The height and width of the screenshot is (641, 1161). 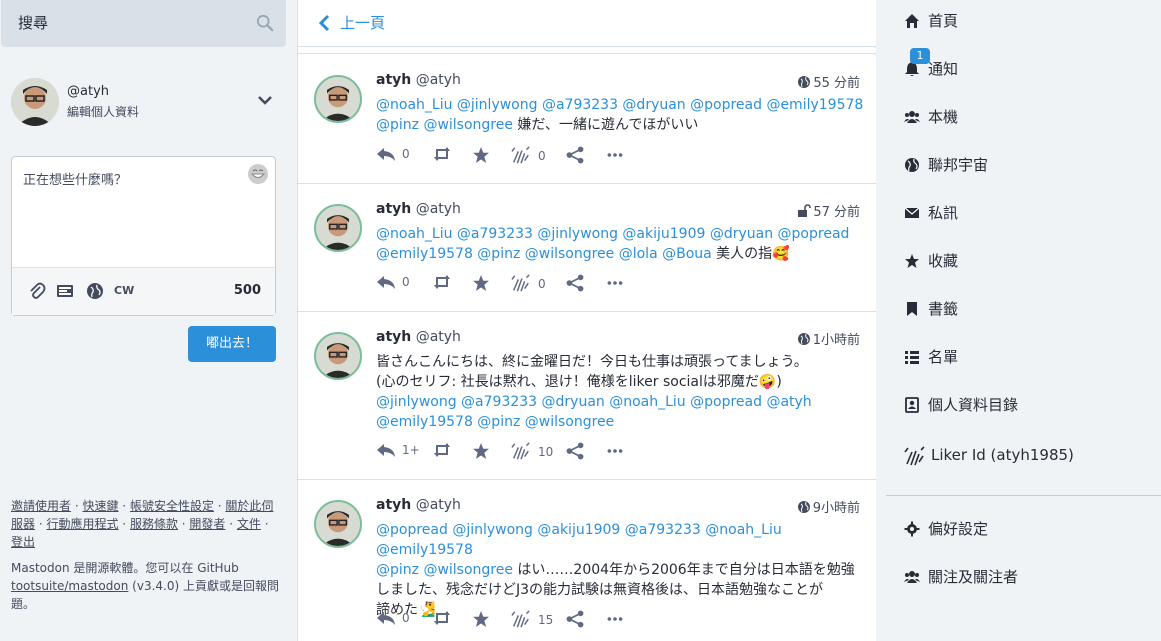 I want to click on bookmark-icon, so click(x=912, y=309).